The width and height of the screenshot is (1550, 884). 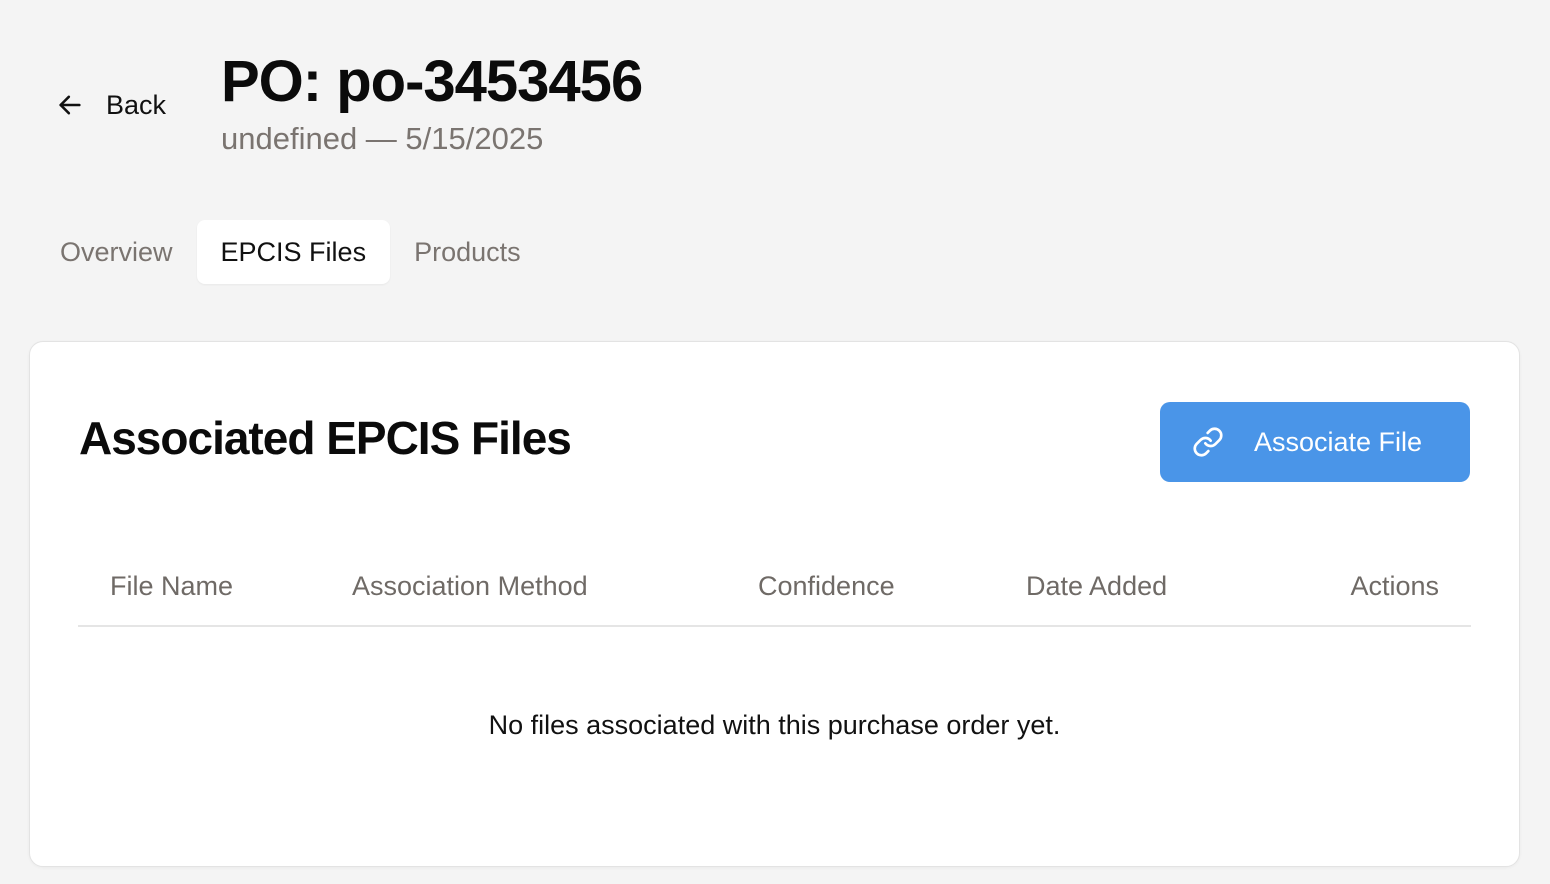 I want to click on column-header-association-method: Association Method, so click(x=470, y=585).